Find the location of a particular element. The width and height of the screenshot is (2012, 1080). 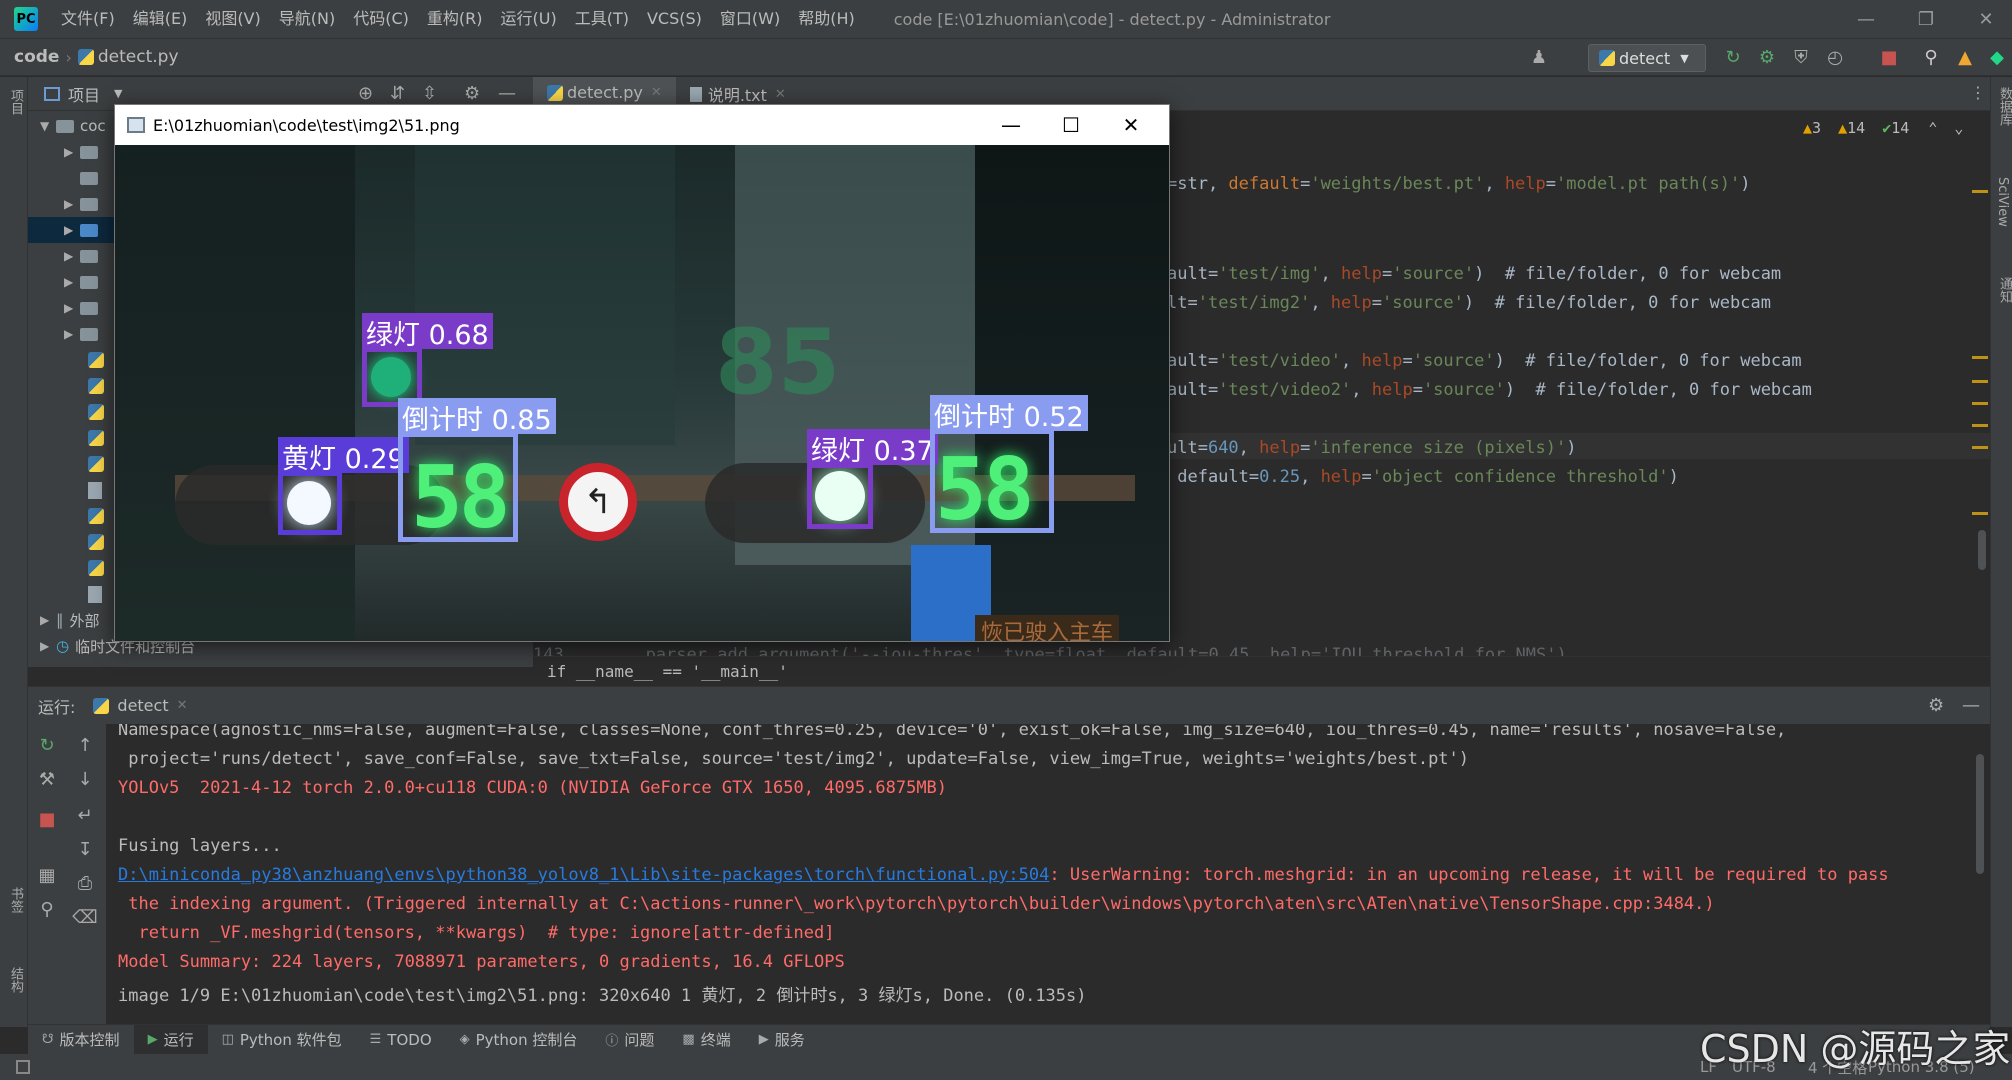

editor-scrollbar is located at coordinates (1982, 550).